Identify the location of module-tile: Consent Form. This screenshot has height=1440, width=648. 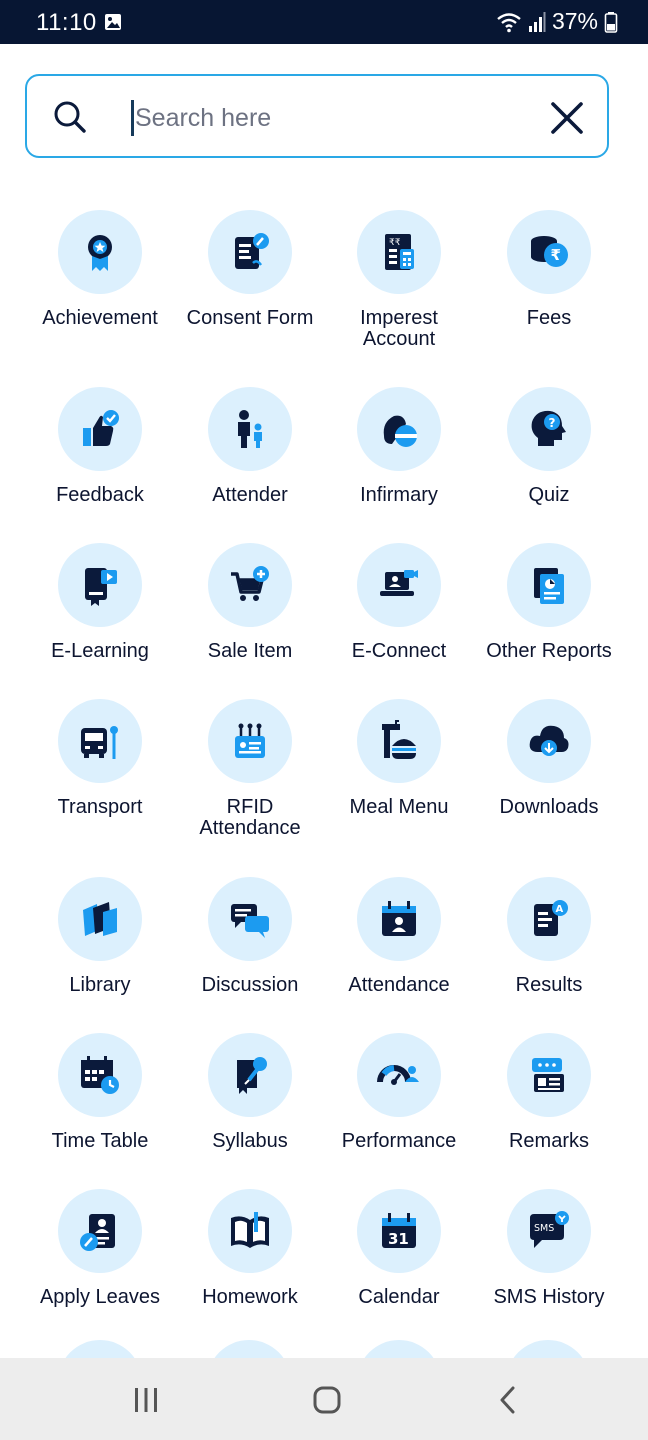
(250, 285).